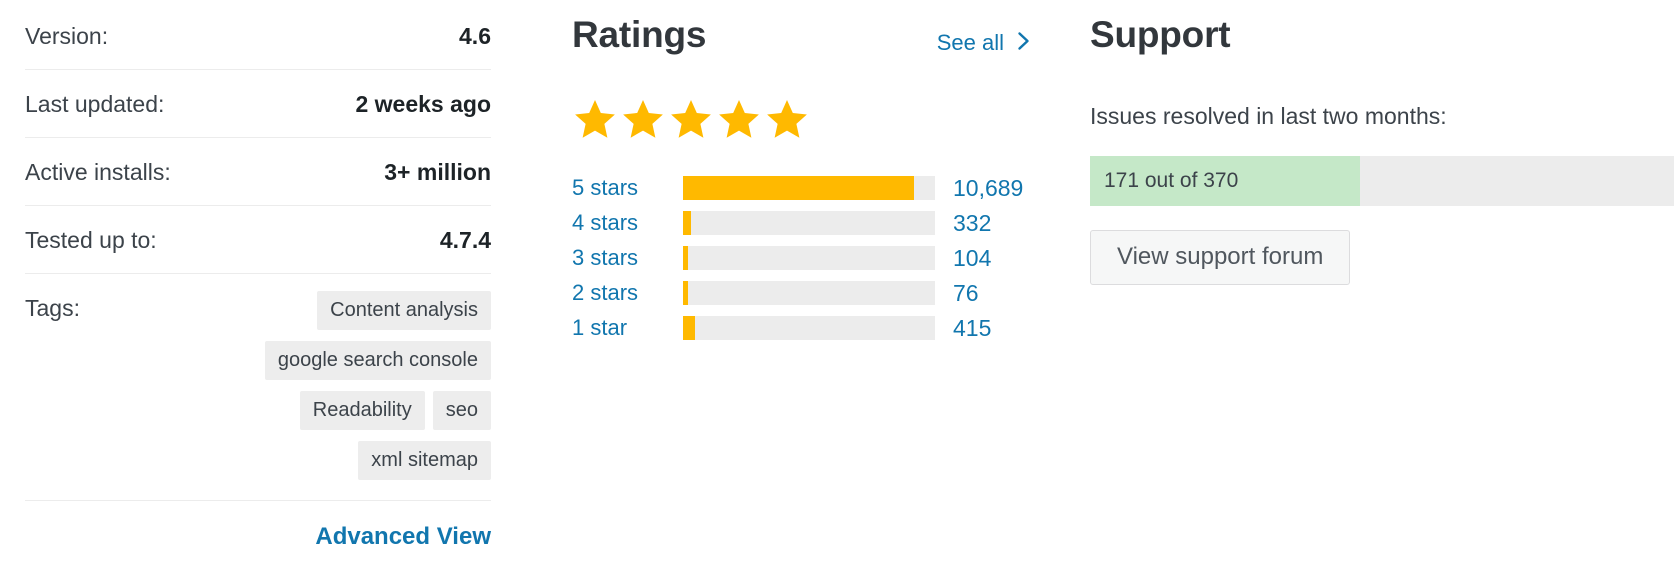 This screenshot has width=1674, height=582. Describe the element at coordinates (620, 293) in the screenshot. I see `rating-bar-label: 2 stars` at that location.